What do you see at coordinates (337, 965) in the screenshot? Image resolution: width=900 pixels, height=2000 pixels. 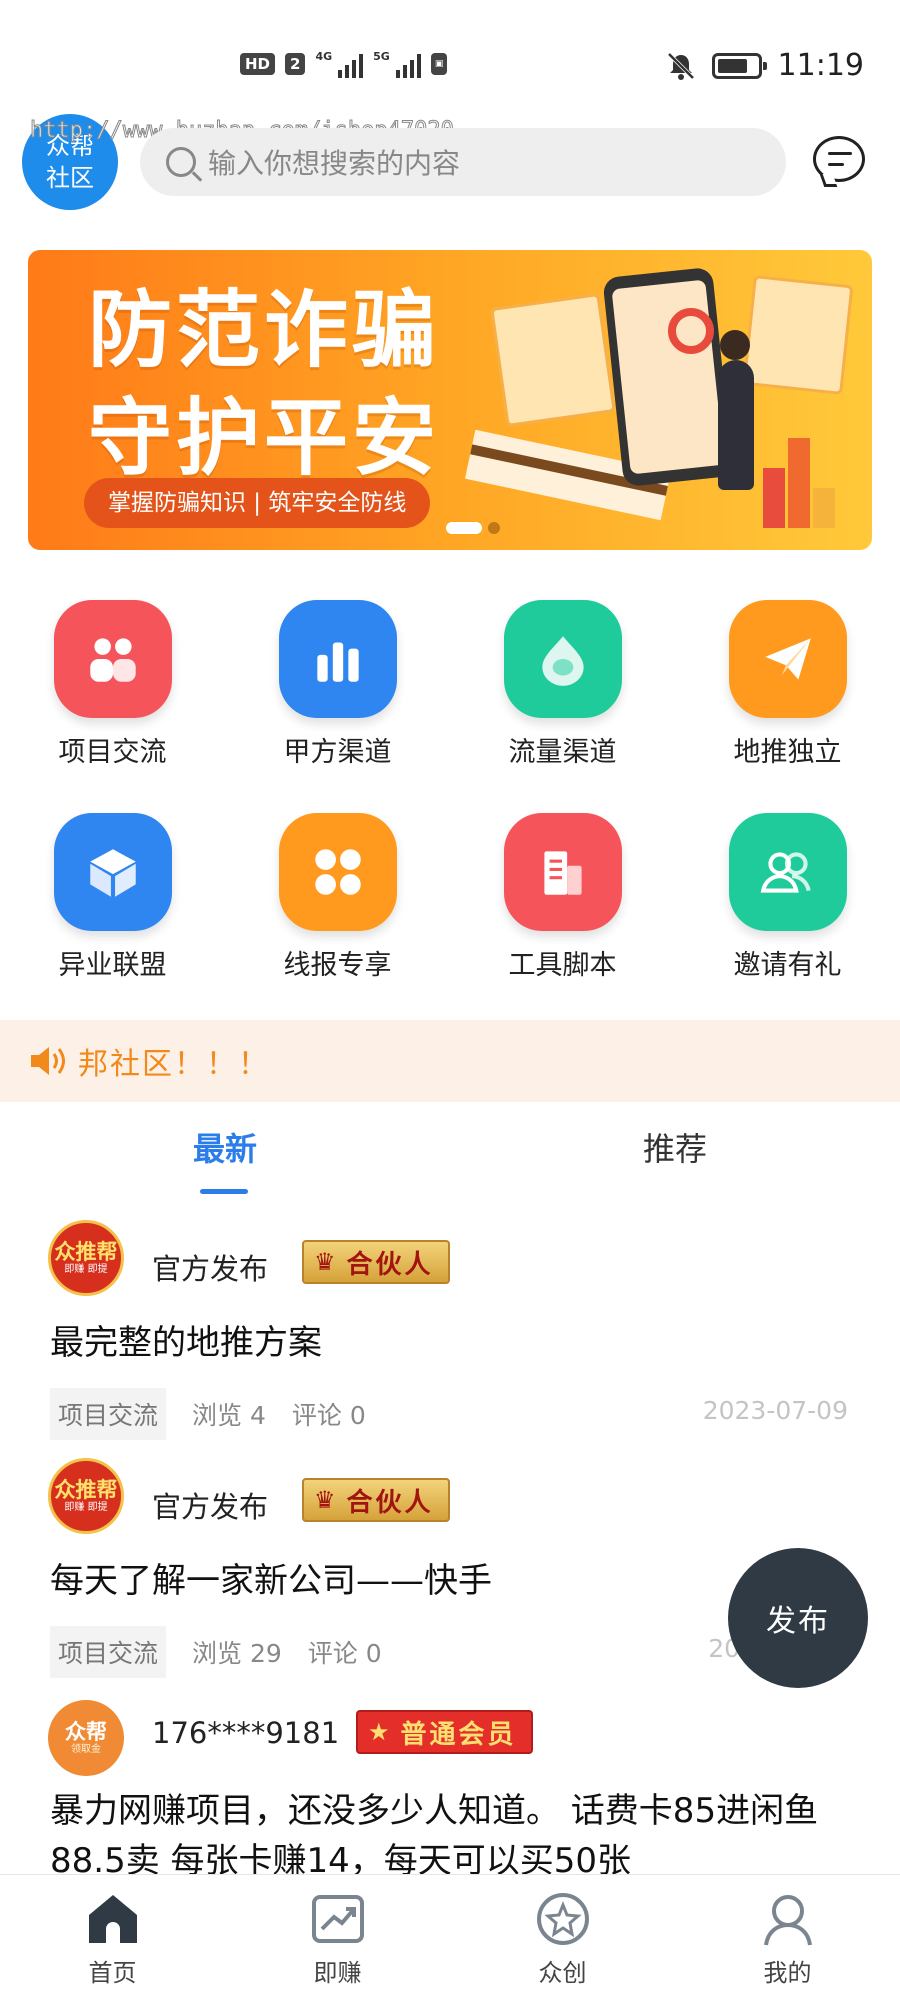 I see `grid-label: 线报专享` at bounding box center [337, 965].